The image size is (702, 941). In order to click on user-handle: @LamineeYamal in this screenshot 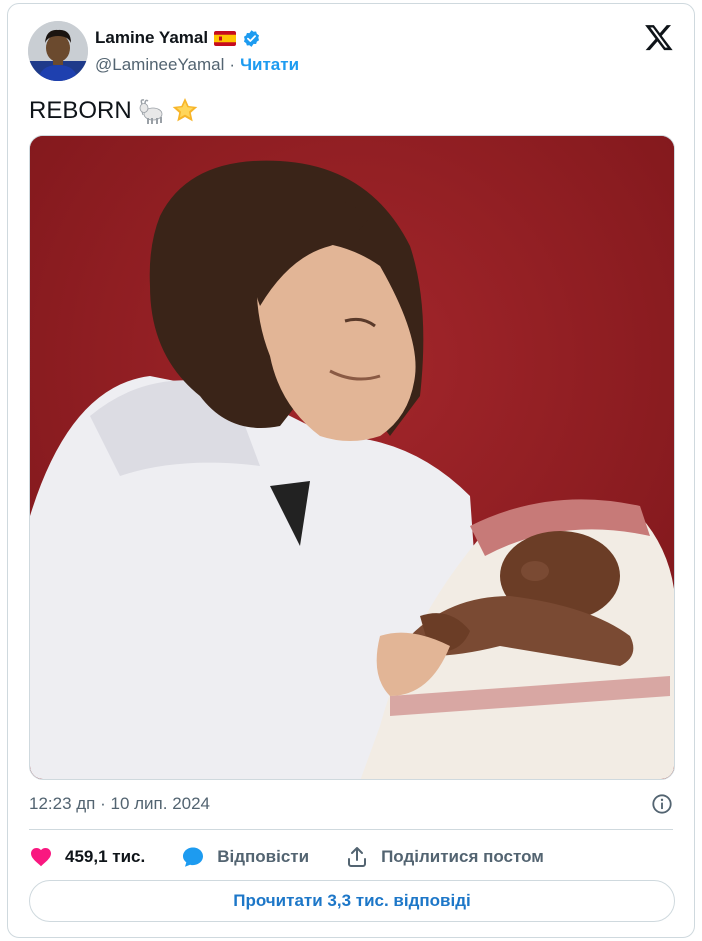, I will do `click(159, 65)`.